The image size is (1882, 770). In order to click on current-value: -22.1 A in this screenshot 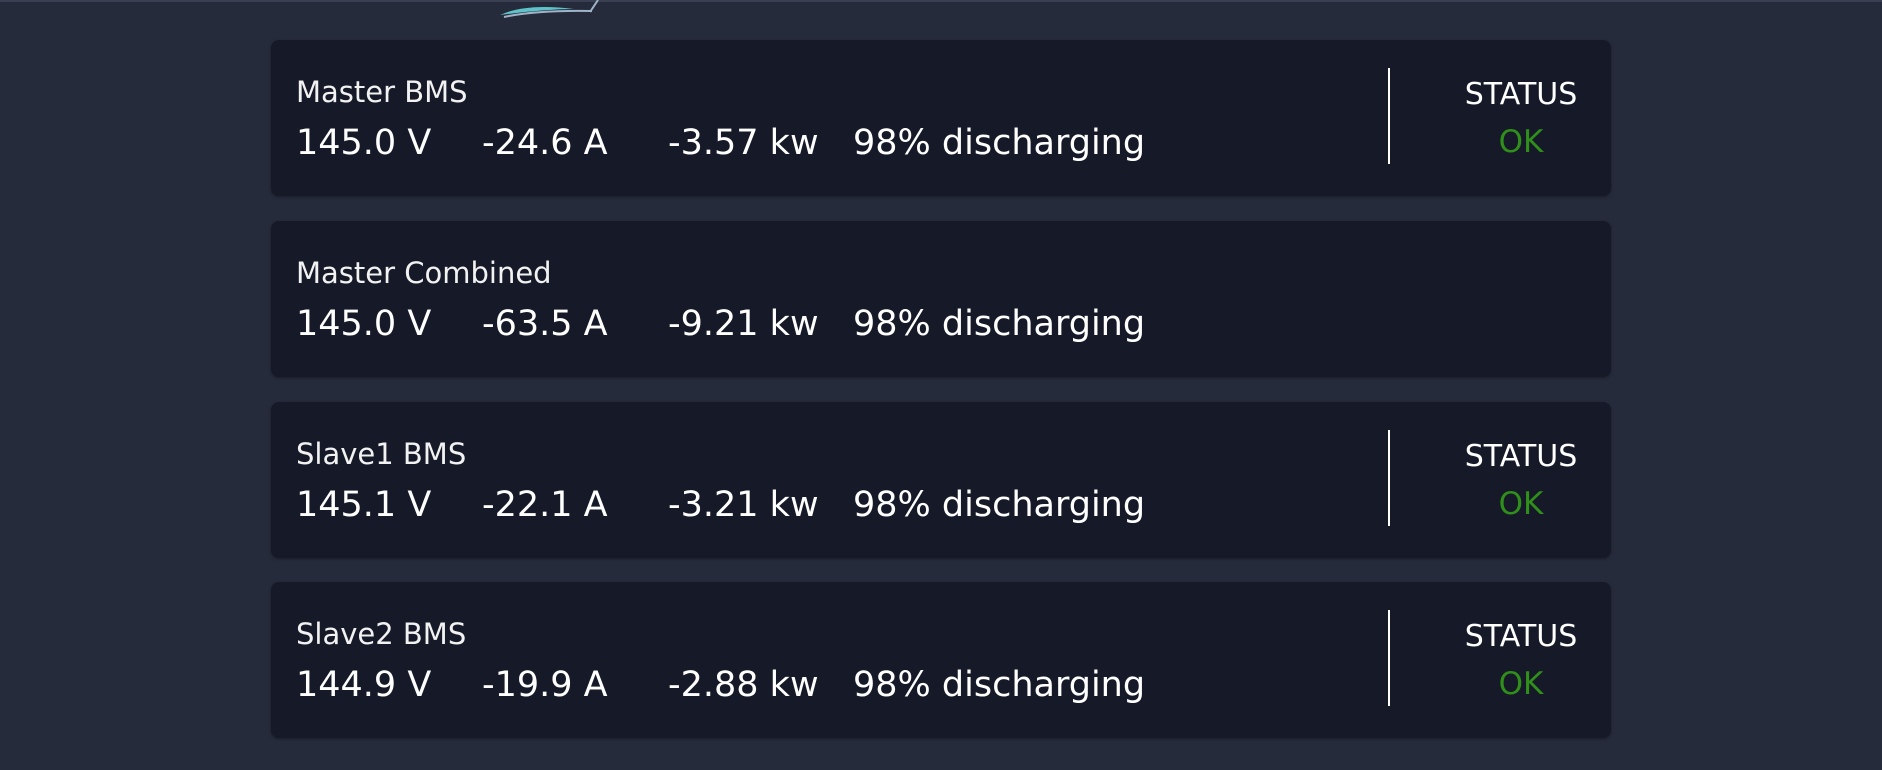, I will do `click(545, 505)`.